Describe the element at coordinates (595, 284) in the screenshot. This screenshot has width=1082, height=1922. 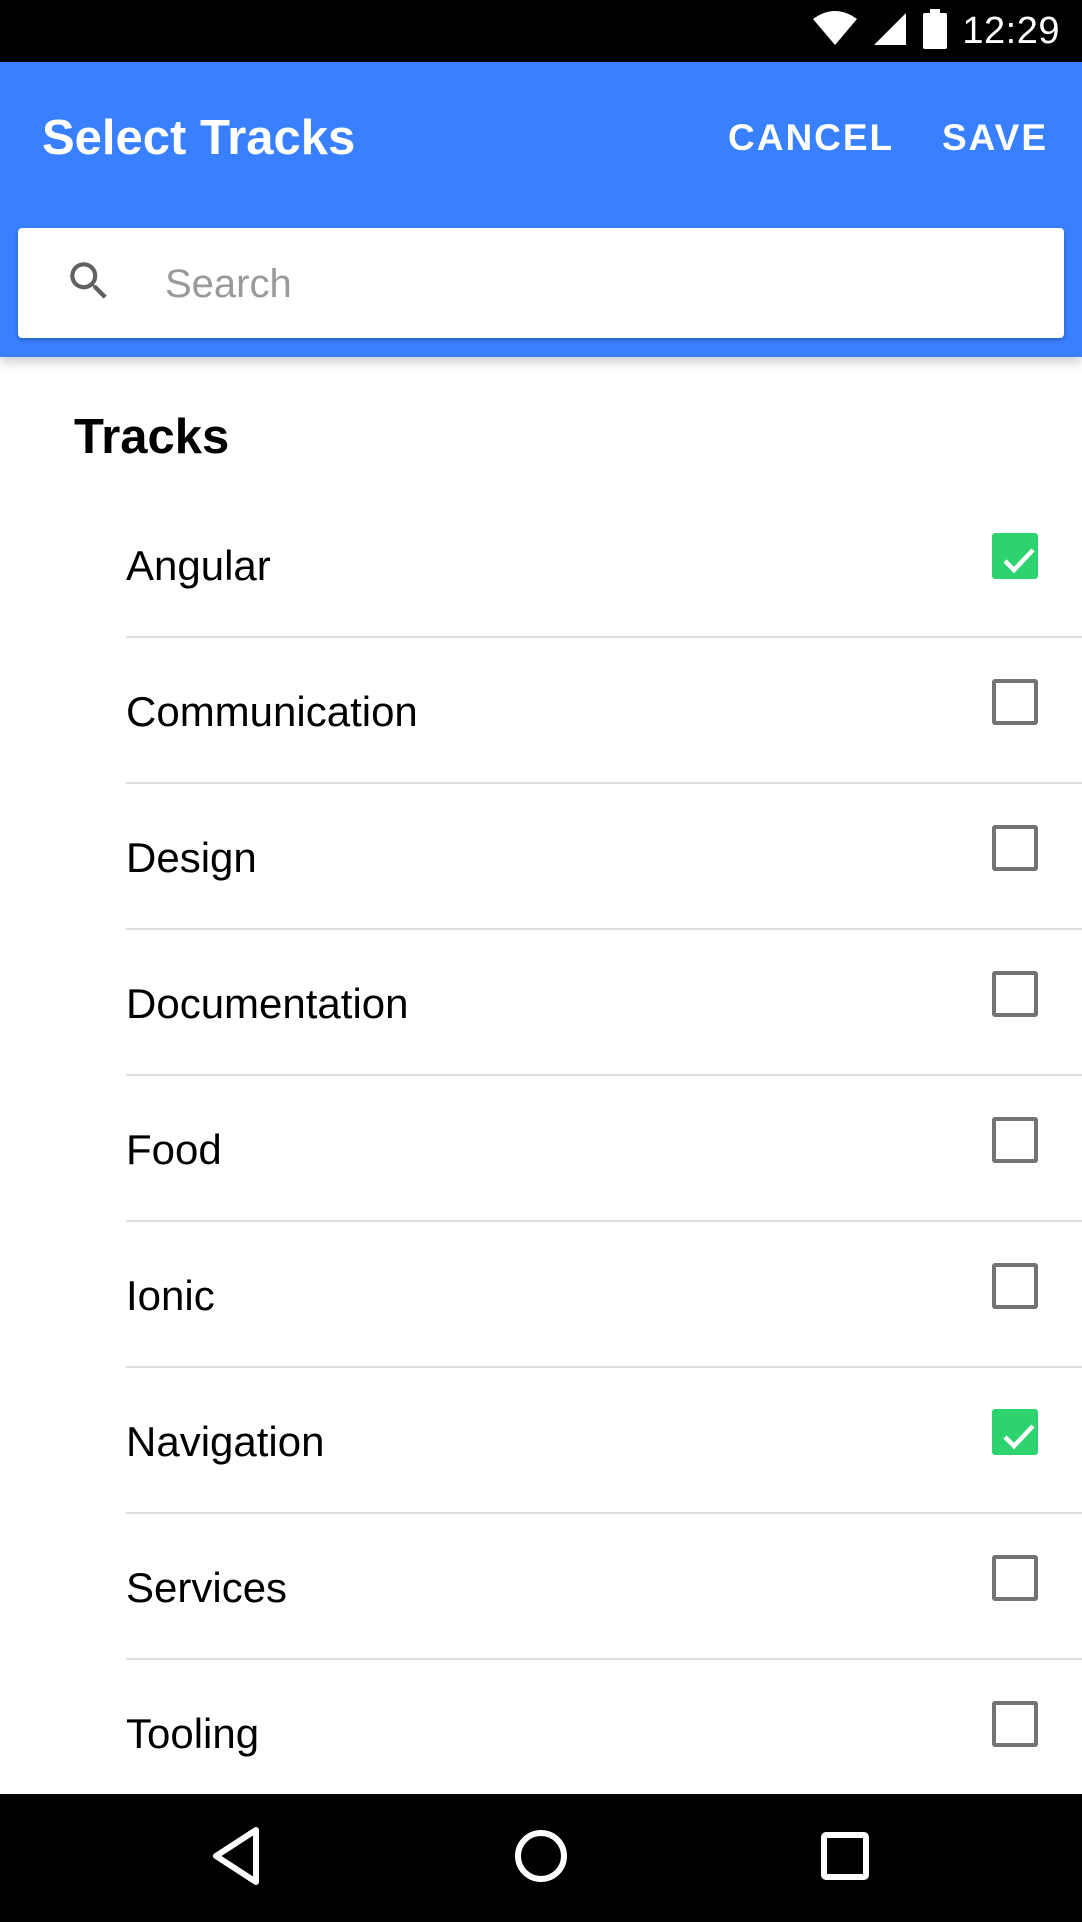
I see `search-input` at that location.